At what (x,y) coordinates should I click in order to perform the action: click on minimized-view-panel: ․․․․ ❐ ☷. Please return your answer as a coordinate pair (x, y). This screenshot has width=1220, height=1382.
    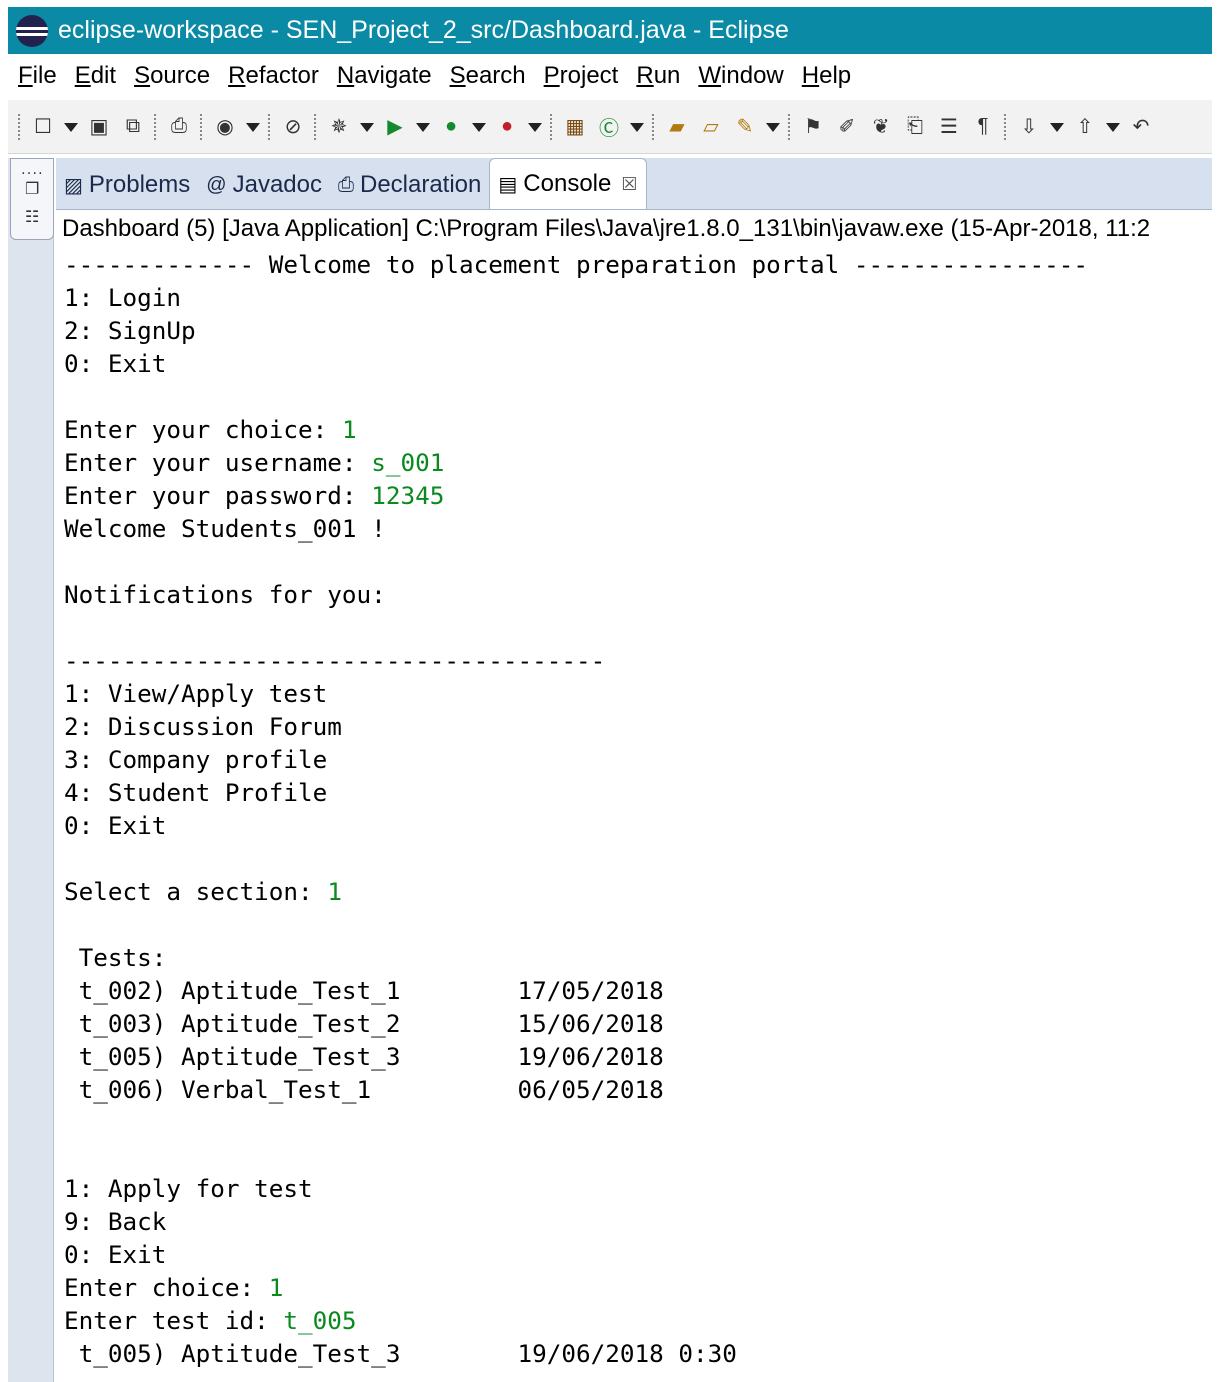
    Looking at the image, I should click on (32, 199).